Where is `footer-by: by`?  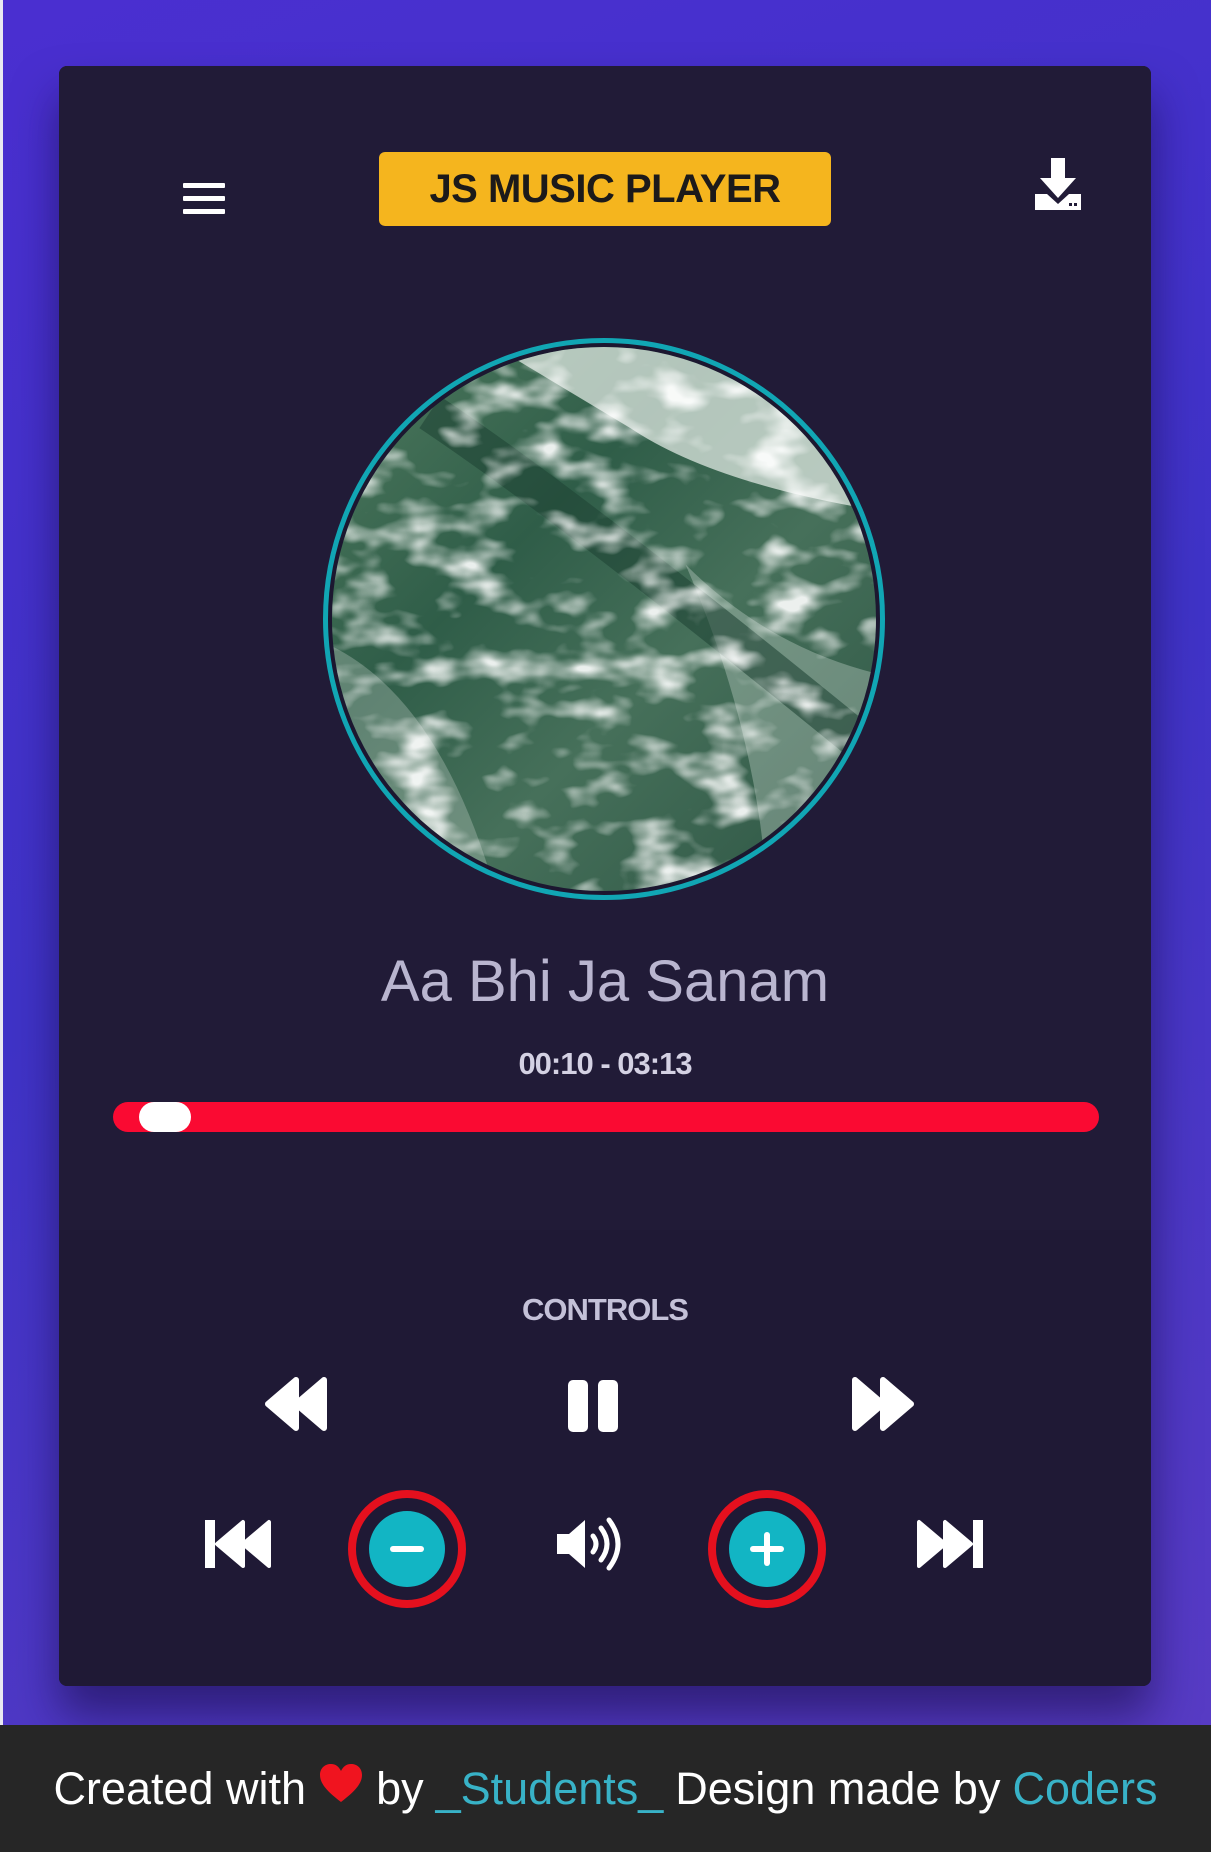
footer-by: by is located at coordinates (400, 1788).